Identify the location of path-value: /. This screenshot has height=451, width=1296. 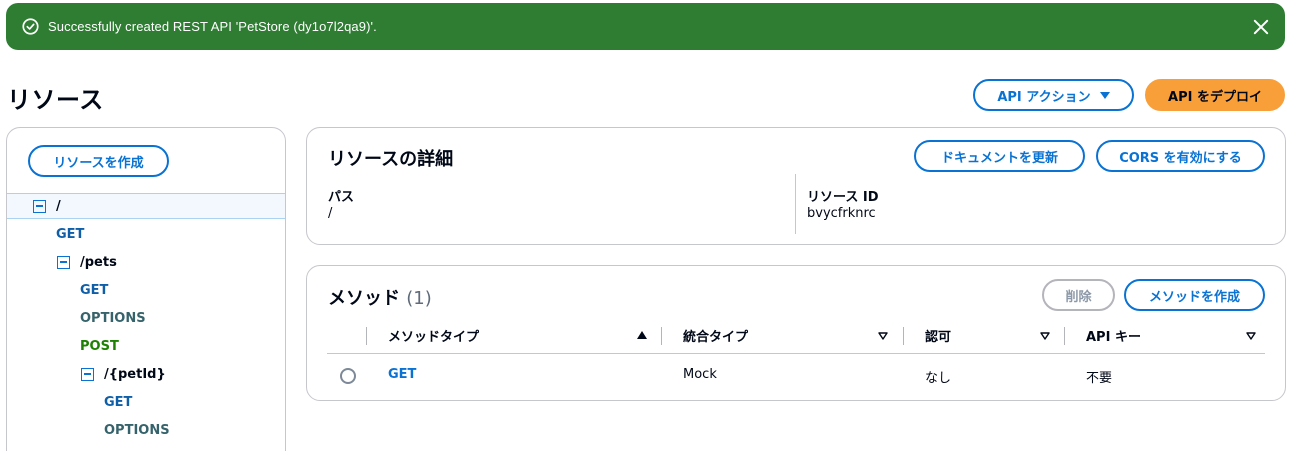
(330, 213).